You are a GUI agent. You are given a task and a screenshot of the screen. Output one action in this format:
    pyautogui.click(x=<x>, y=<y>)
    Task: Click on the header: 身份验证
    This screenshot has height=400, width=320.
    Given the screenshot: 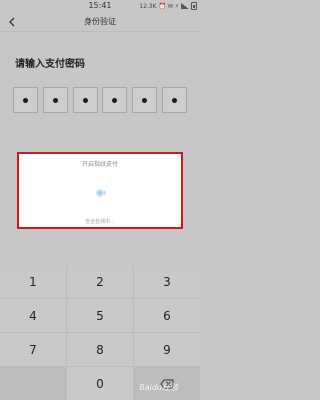 What is the action you would take?
    pyautogui.click(x=100, y=22)
    